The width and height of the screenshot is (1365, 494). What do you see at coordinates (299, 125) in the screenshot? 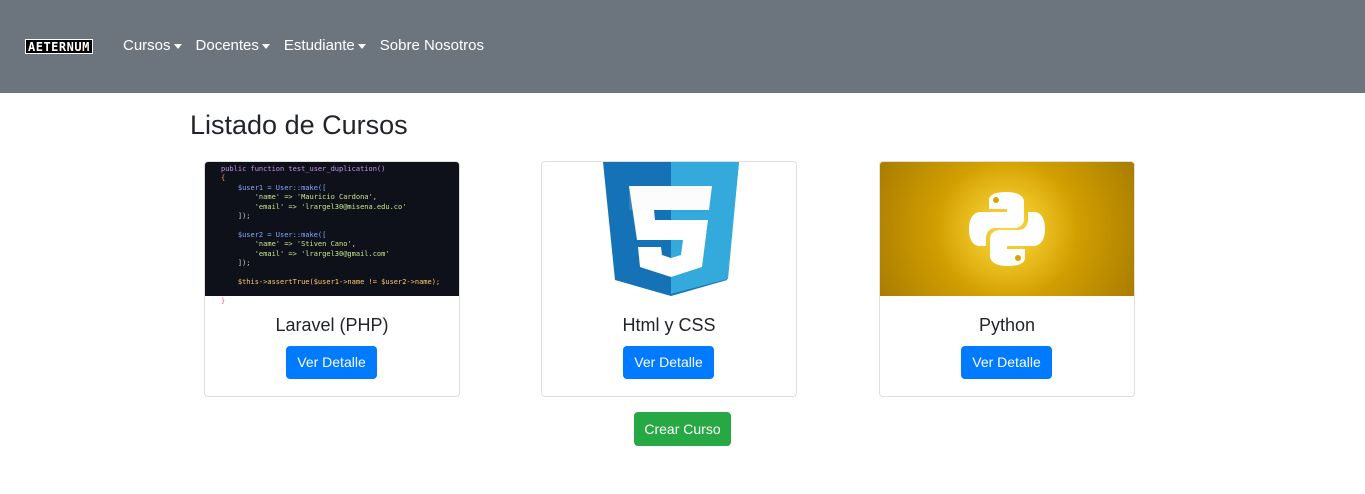
I see `page-title: Listado de Cursos` at bounding box center [299, 125].